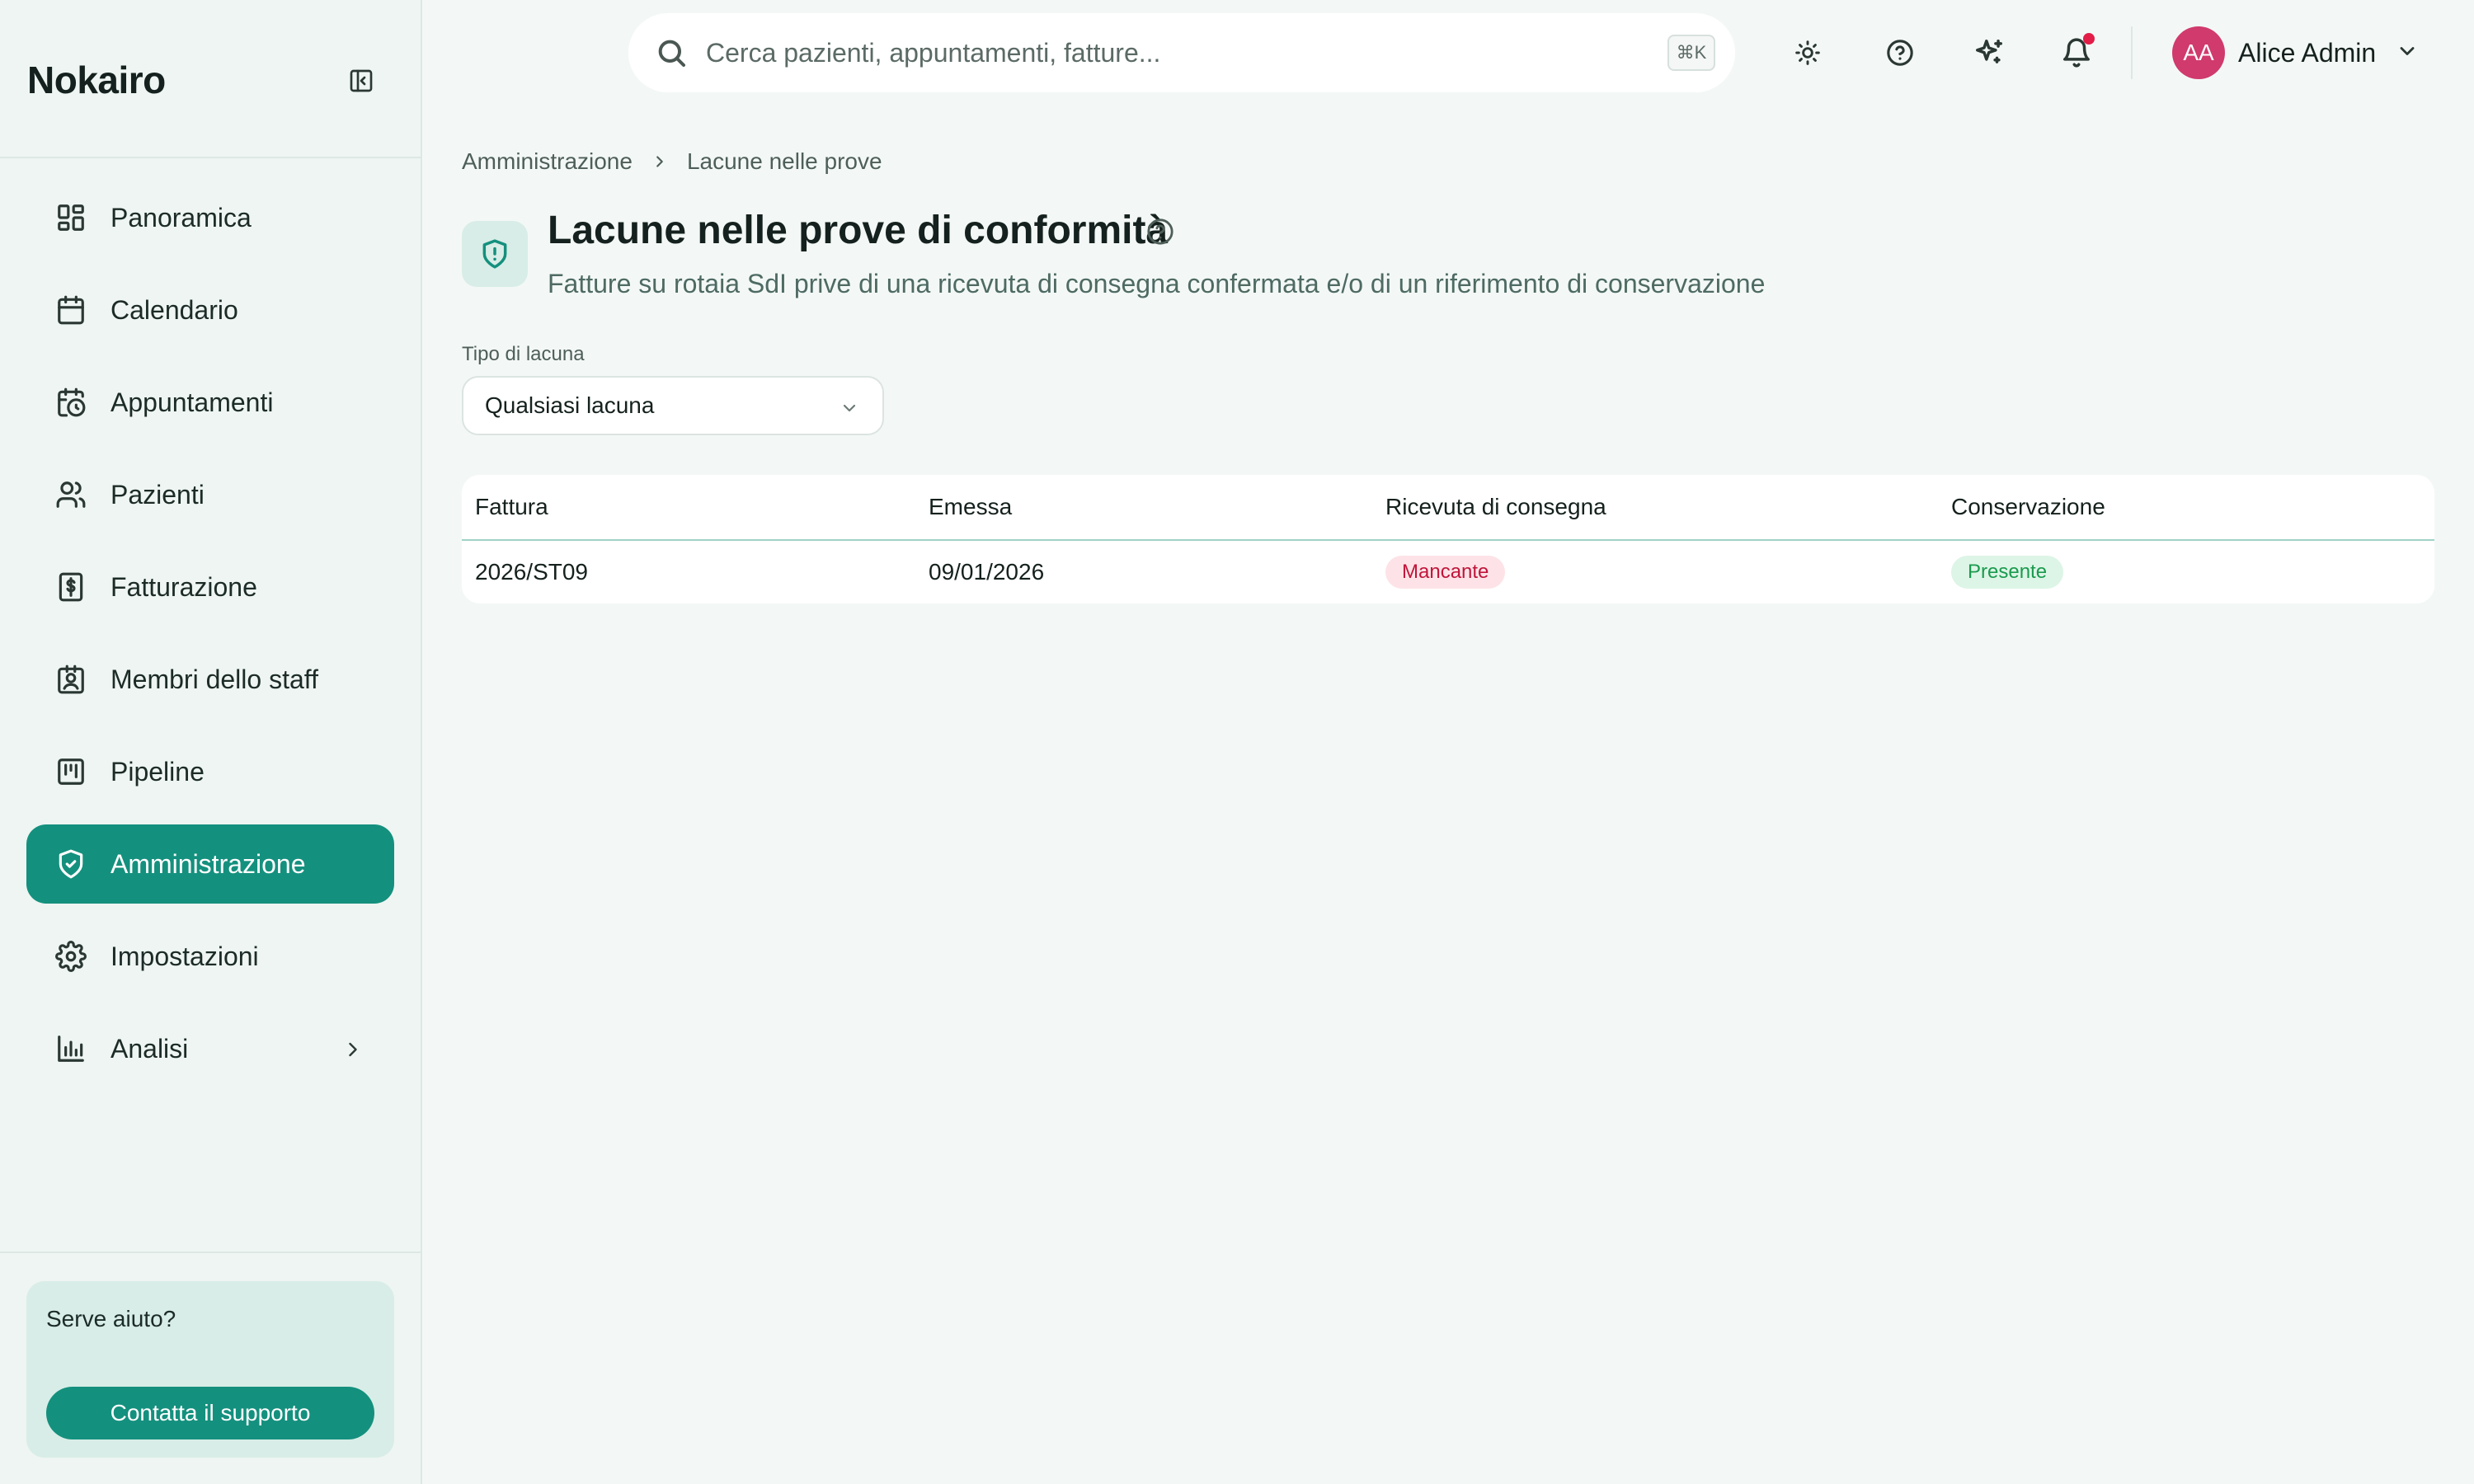  What do you see at coordinates (1159, 52) in the screenshot?
I see `search-input` at bounding box center [1159, 52].